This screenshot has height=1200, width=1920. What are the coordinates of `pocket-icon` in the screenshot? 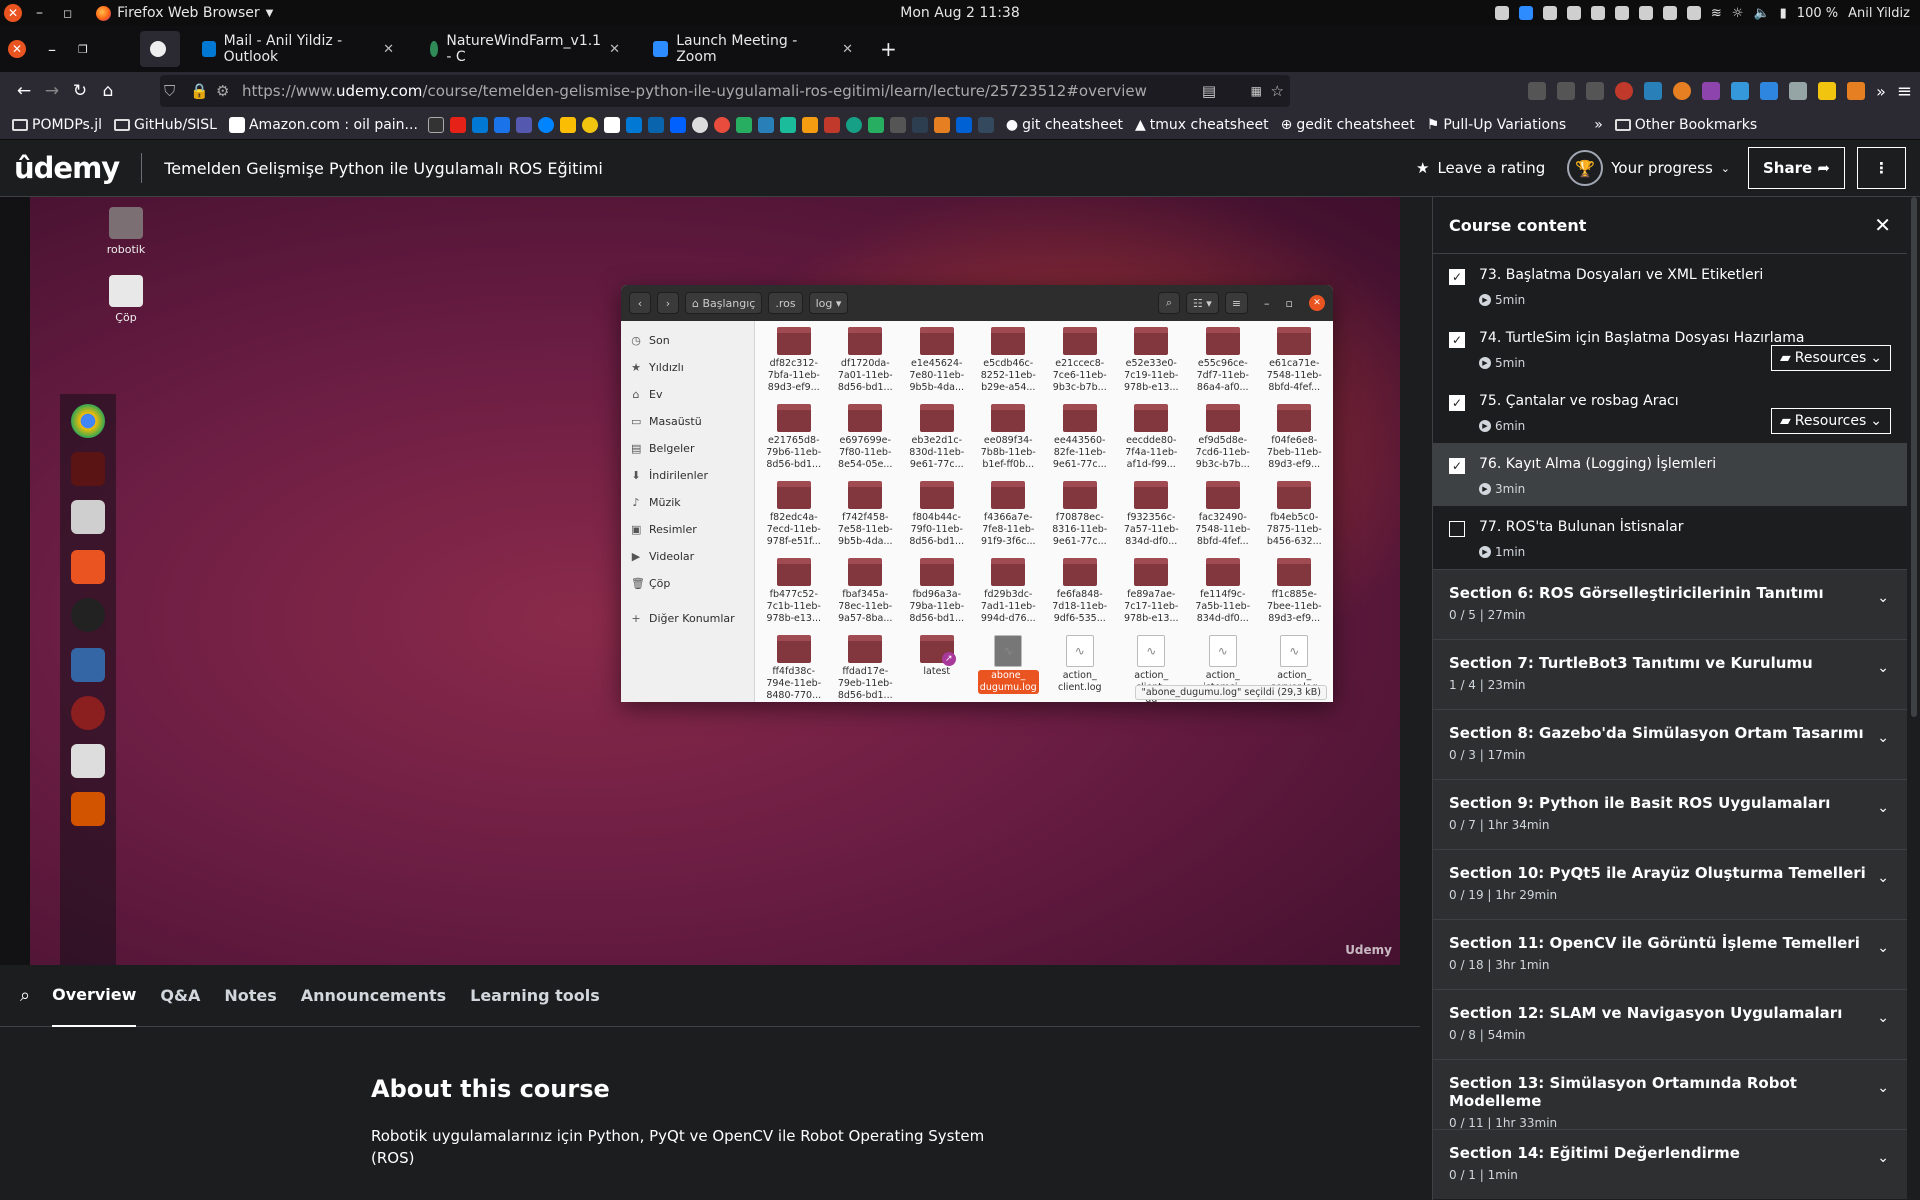 It's located at (1537, 91).